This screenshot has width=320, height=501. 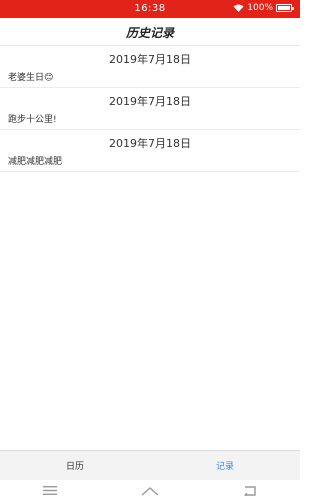 What do you see at coordinates (150, 67) in the screenshot?
I see `record-item: 2019年7月18日 老婆生日😊` at bounding box center [150, 67].